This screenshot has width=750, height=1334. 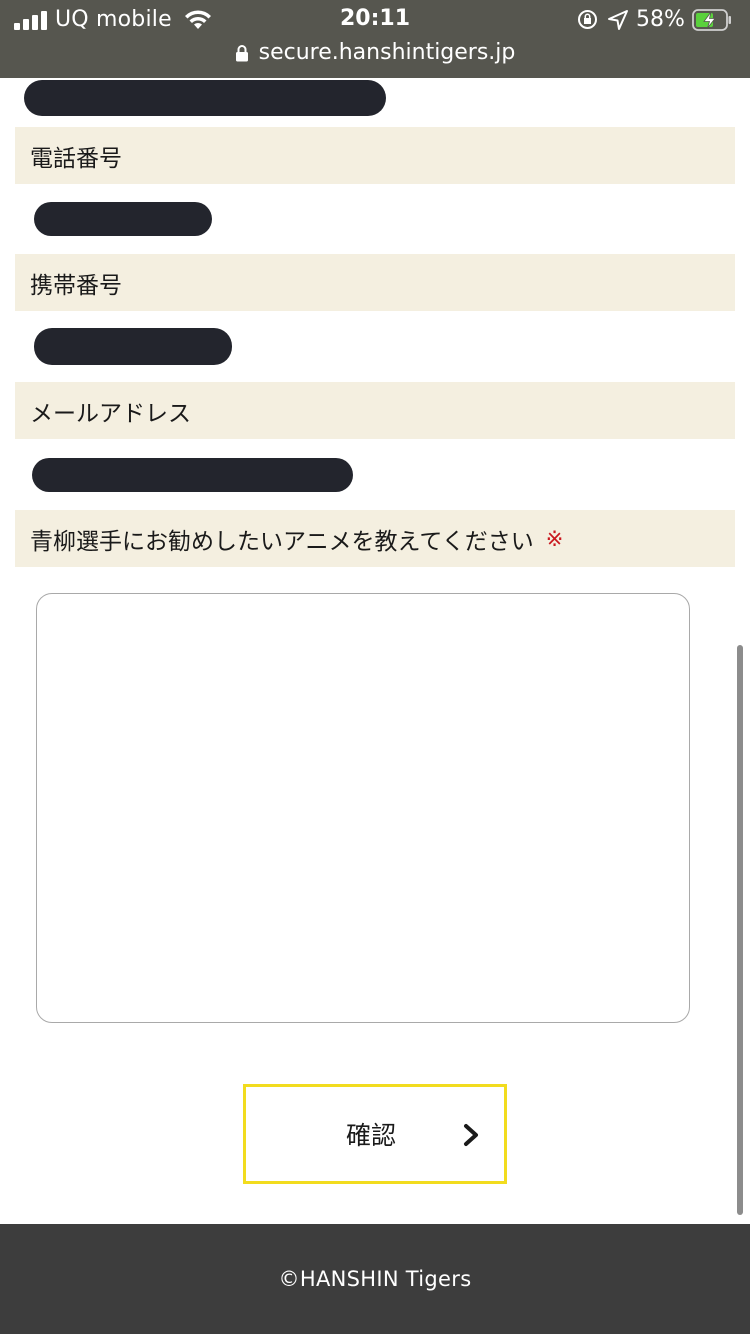 What do you see at coordinates (76, 285) in the screenshot?
I see `mobile-label: 携帯番号` at bounding box center [76, 285].